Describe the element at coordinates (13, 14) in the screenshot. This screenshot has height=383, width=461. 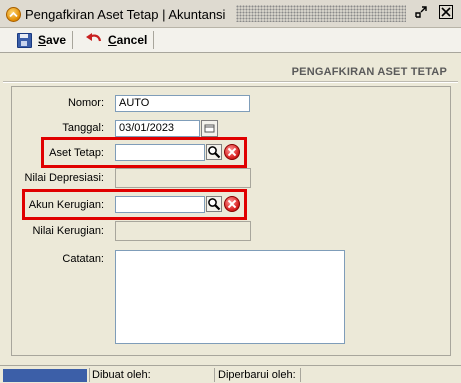
I see `chevron-up-circle-icon` at that location.